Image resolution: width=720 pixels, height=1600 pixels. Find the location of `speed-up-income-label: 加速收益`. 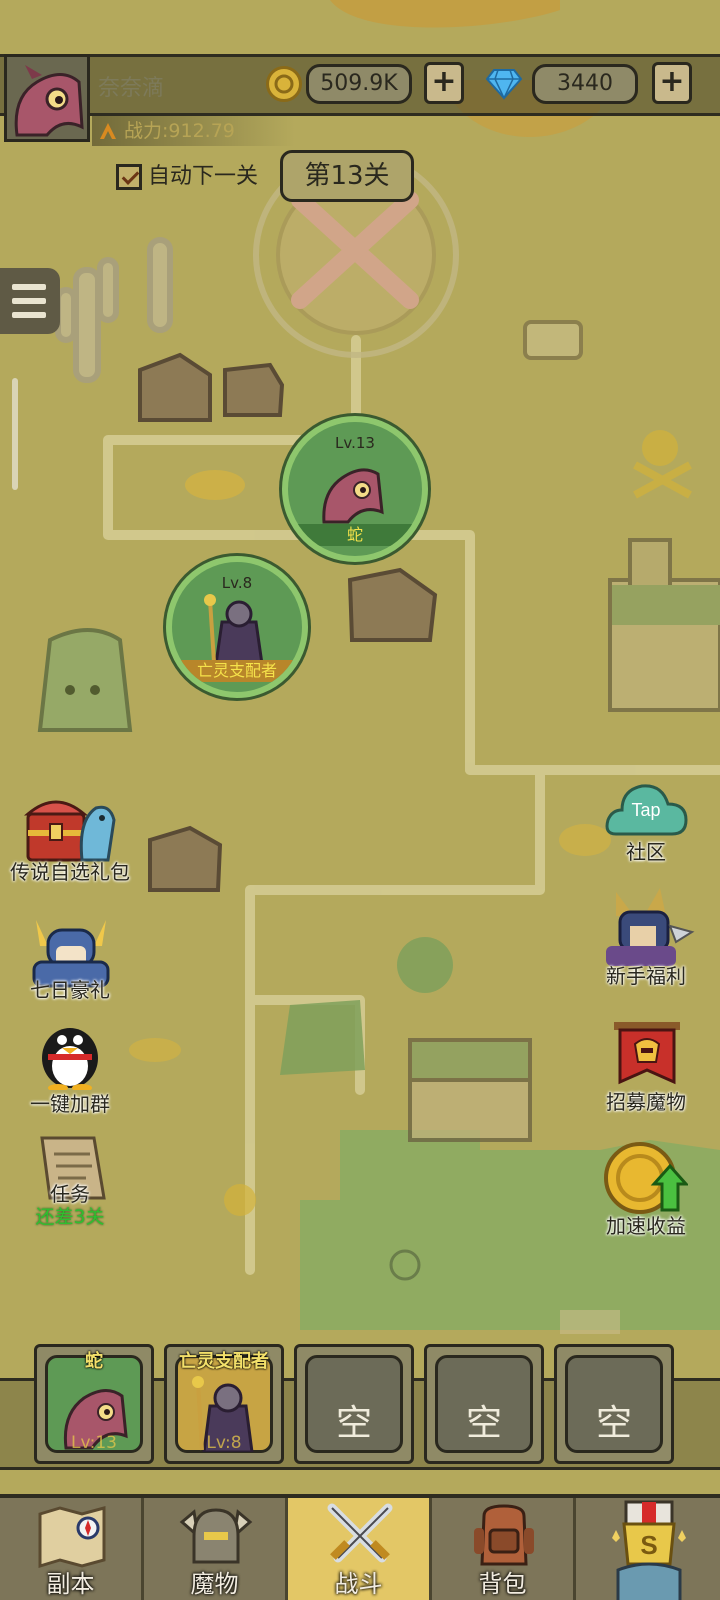

speed-up-income-label: 加速收益 is located at coordinates (646, 1226).